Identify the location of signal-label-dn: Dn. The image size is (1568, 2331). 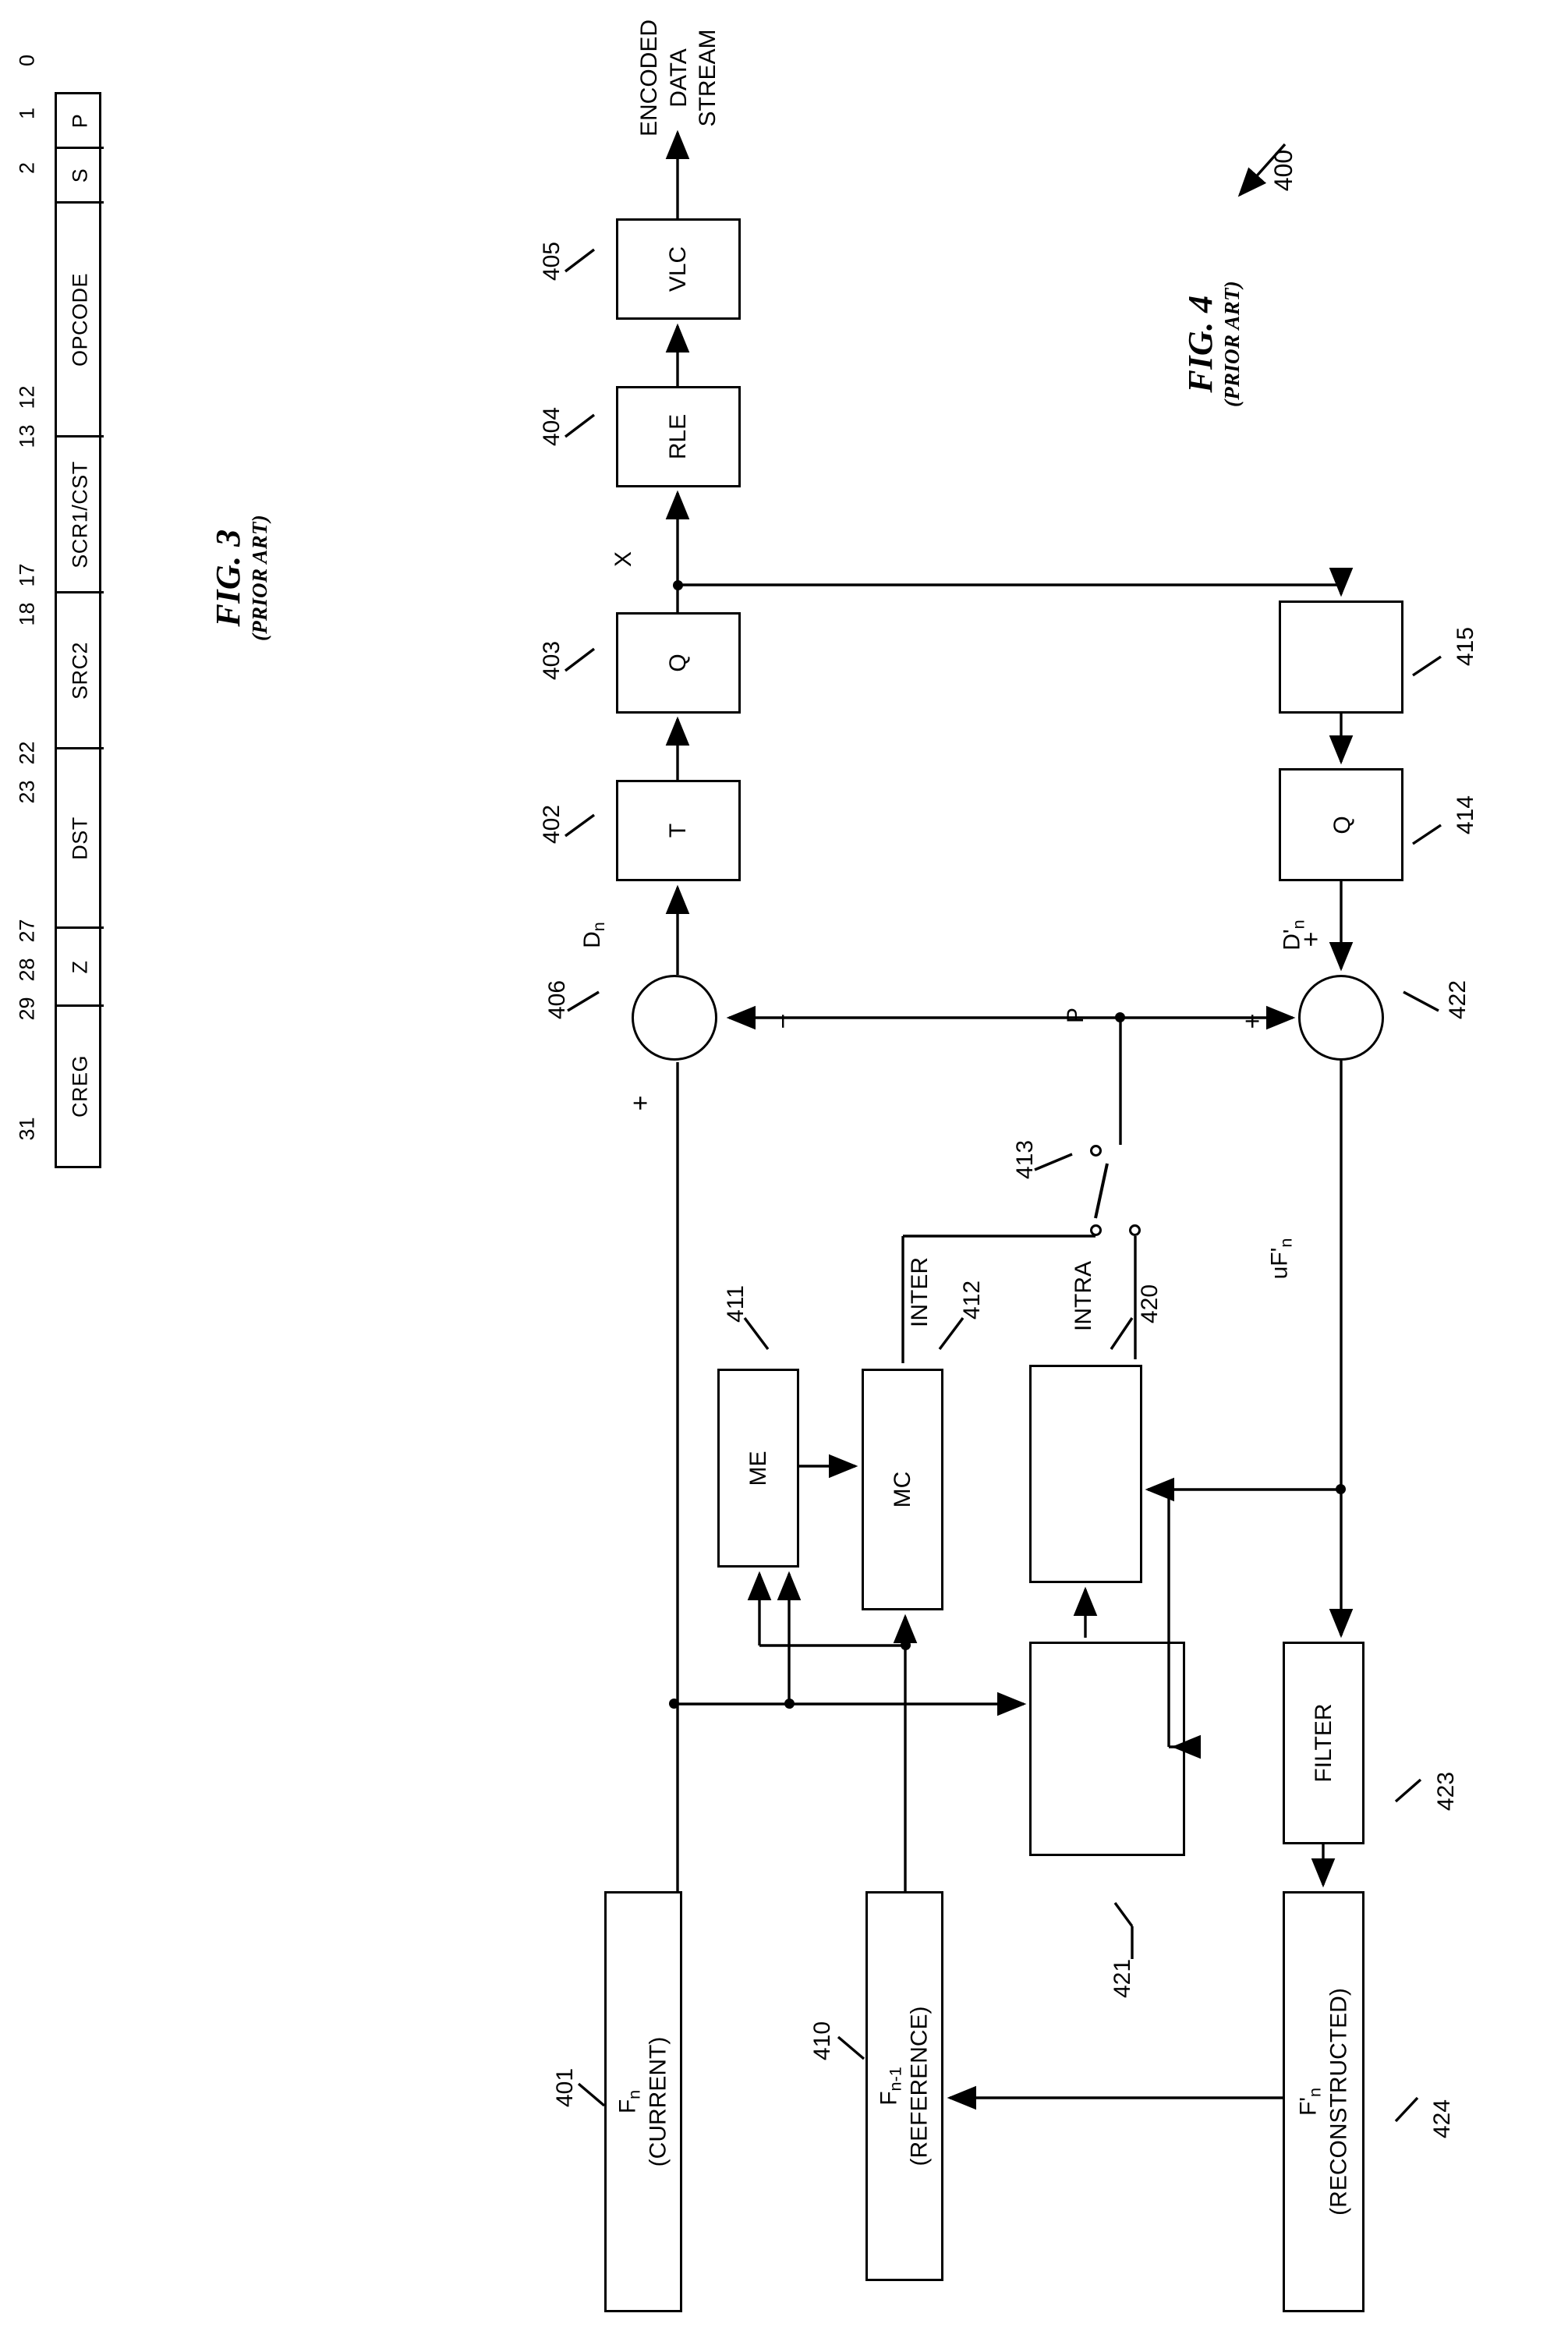
(593, 935).